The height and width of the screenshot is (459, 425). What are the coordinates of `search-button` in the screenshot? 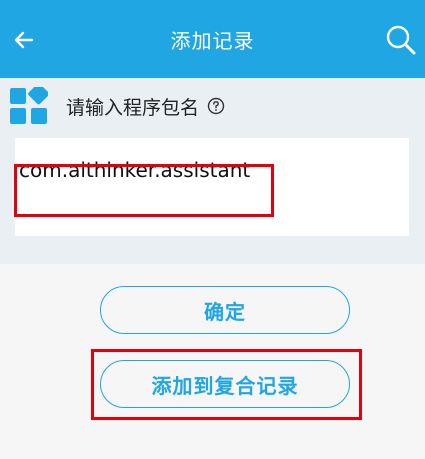 It's located at (401, 40).